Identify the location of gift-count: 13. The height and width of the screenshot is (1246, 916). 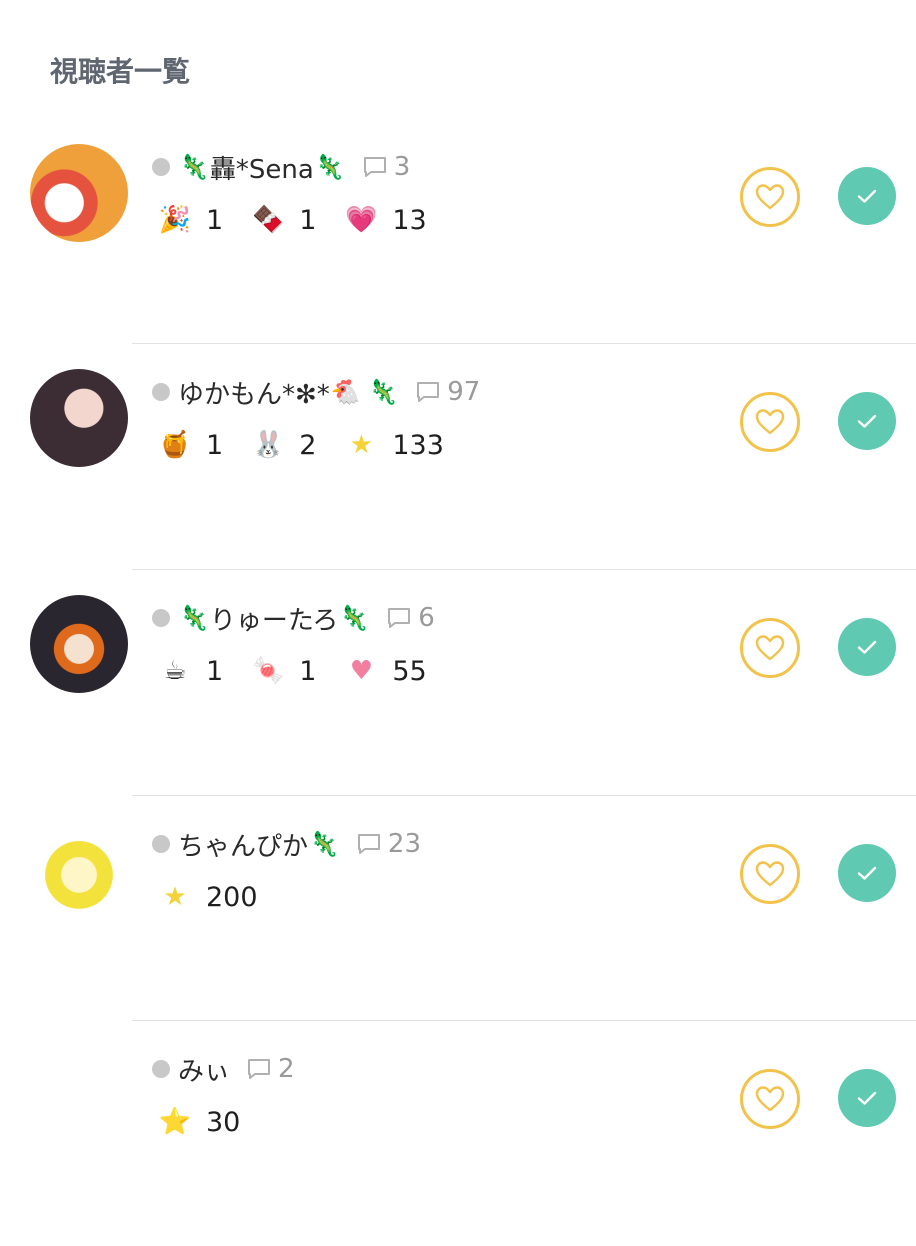
(409, 220).